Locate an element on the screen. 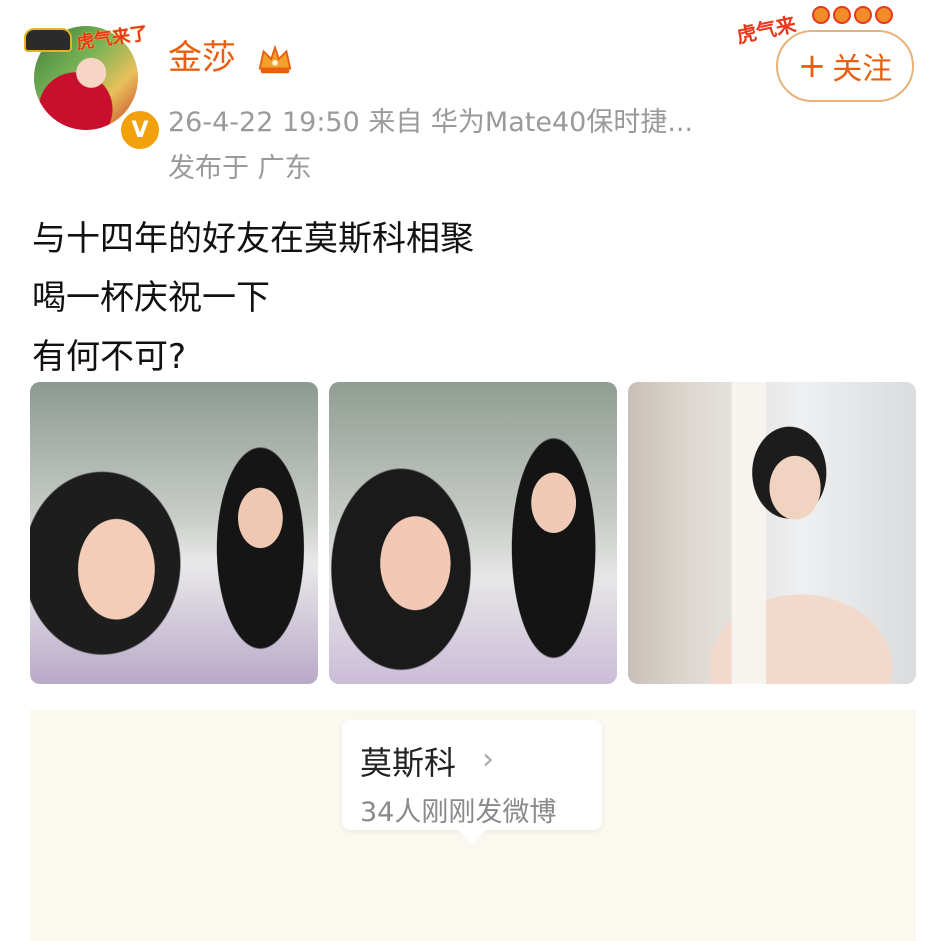  username: 金莎 is located at coordinates (202, 58).